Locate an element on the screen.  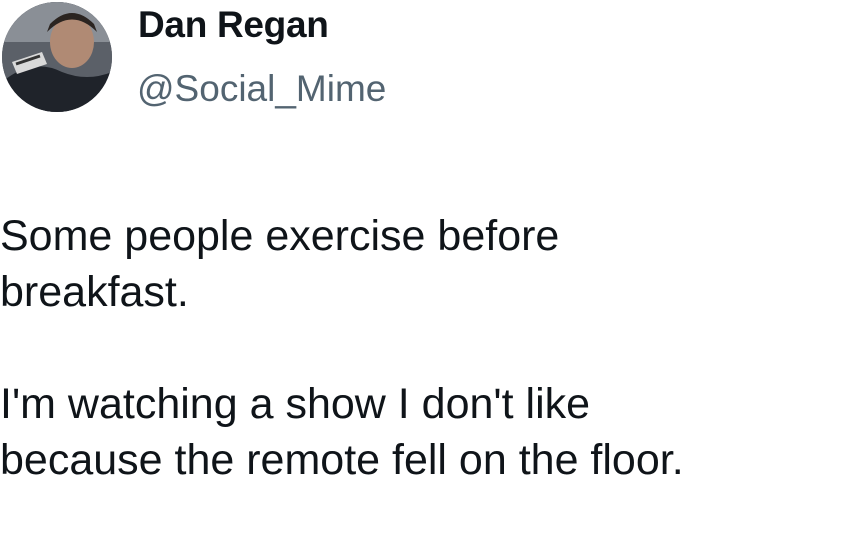
tweet-line: because the remote fell on the floor. is located at coordinates (342, 460).